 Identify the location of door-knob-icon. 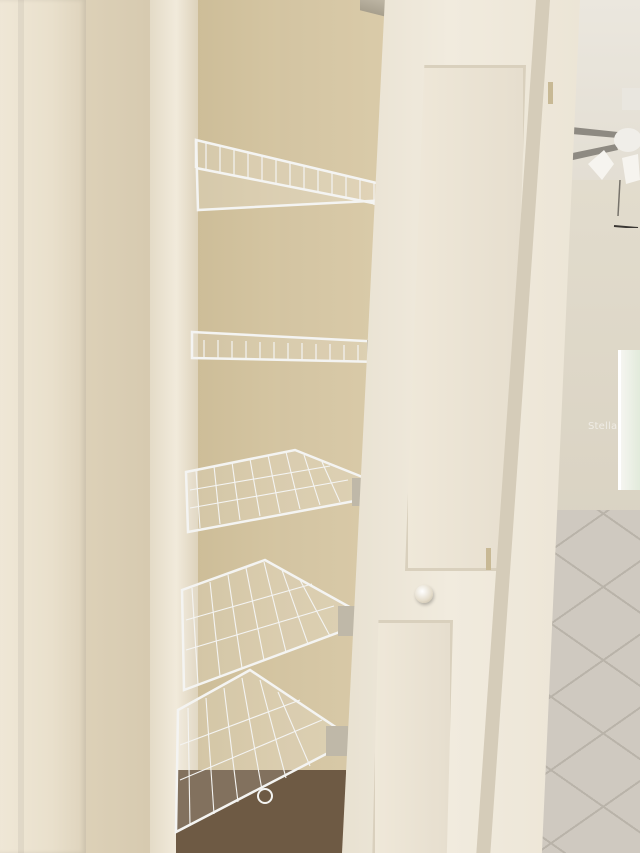
(424, 594).